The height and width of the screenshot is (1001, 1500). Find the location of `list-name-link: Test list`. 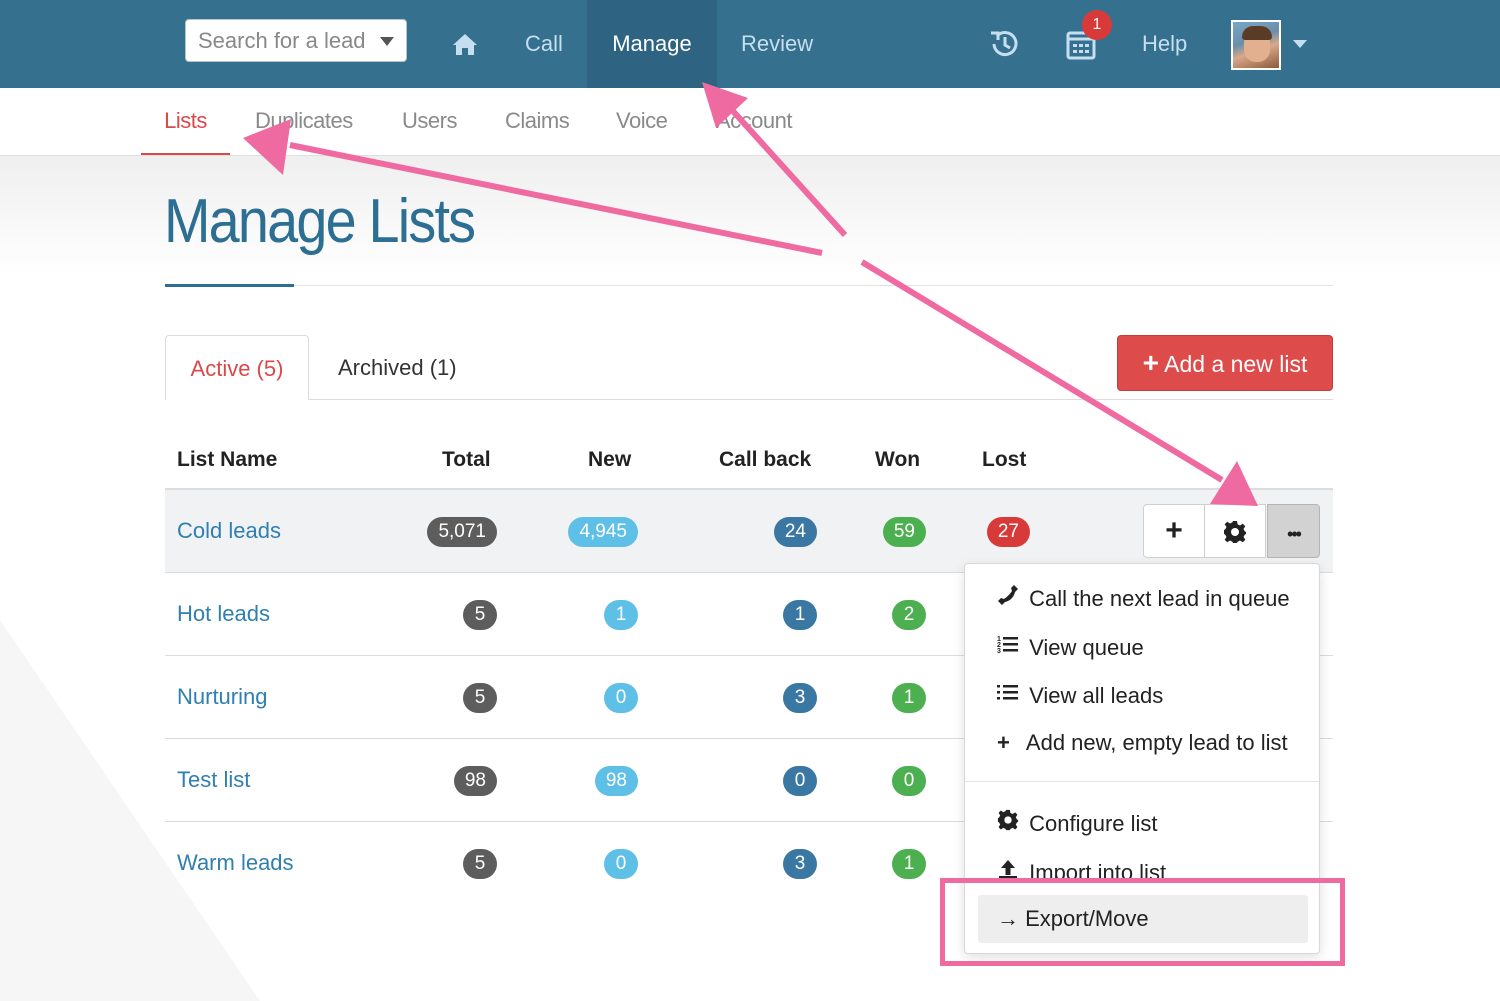

list-name-link: Test list is located at coordinates (213, 780).